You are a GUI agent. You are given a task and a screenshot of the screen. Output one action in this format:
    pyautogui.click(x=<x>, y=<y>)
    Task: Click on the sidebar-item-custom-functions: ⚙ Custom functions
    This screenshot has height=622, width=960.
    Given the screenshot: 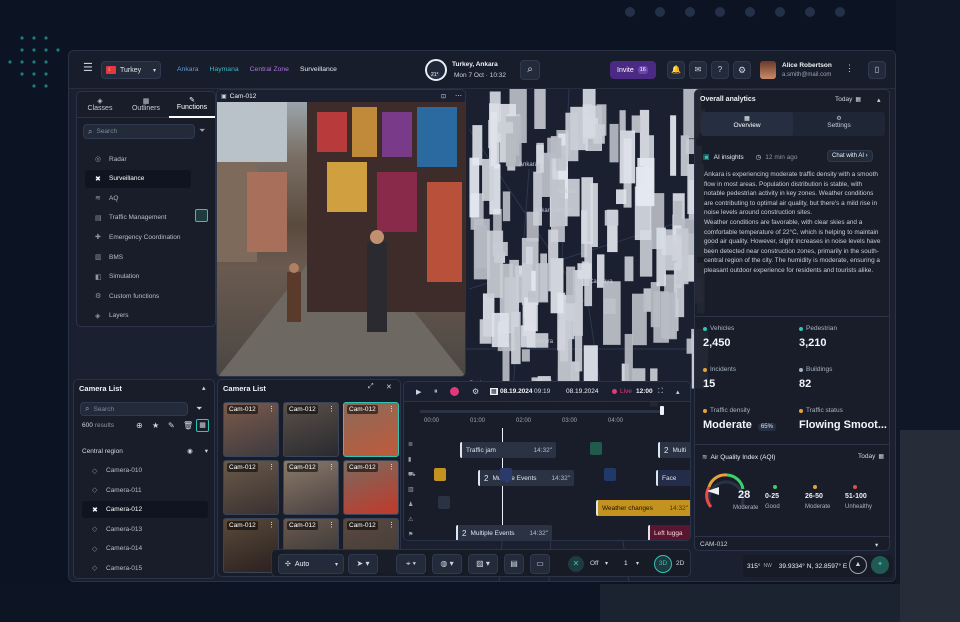 What is the action you would take?
    pyautogui.click(x=142, y=296)
    